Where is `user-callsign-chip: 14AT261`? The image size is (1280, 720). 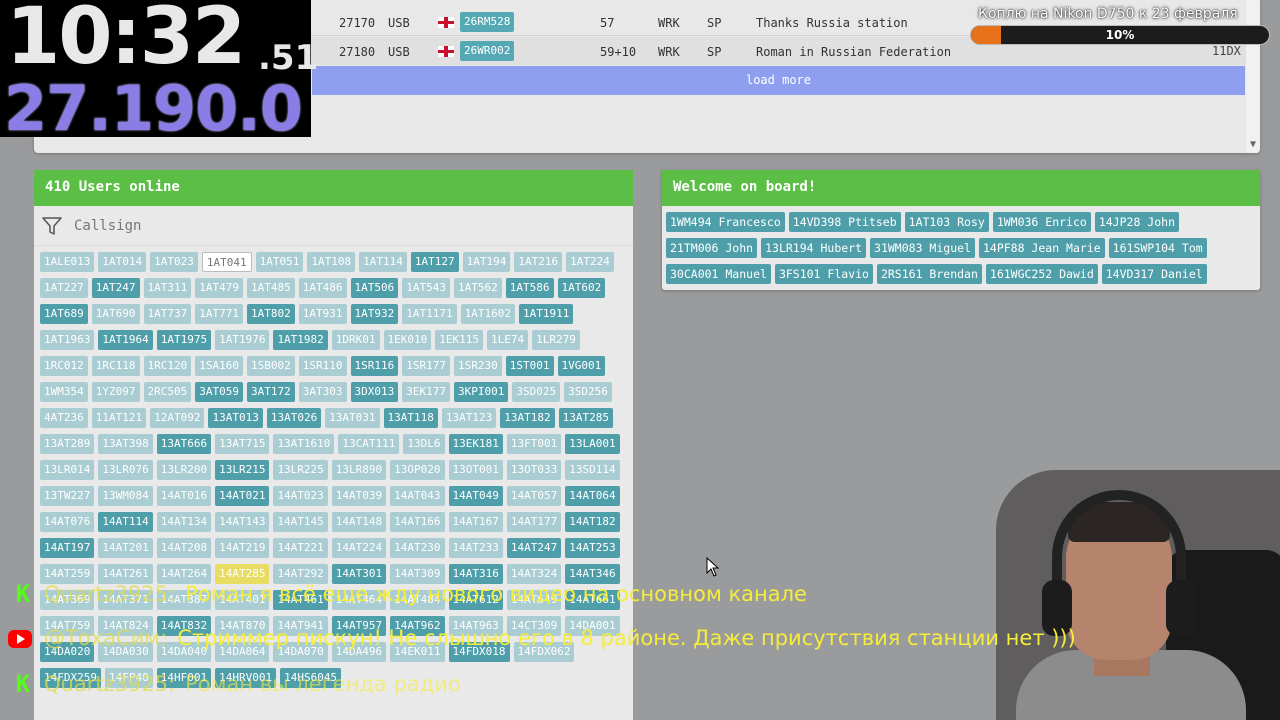 user-callsign-chip: 14AT261 is located at coordinates (125, 574).